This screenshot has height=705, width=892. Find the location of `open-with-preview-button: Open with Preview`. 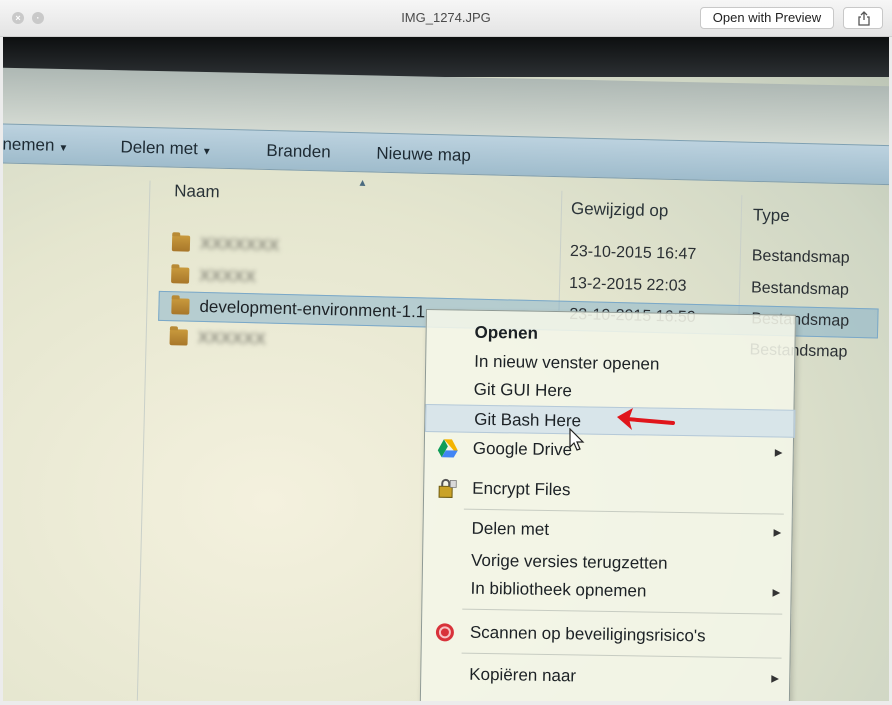

open-with-preview-button: Open with Preview is located at coordinates (767, 18).